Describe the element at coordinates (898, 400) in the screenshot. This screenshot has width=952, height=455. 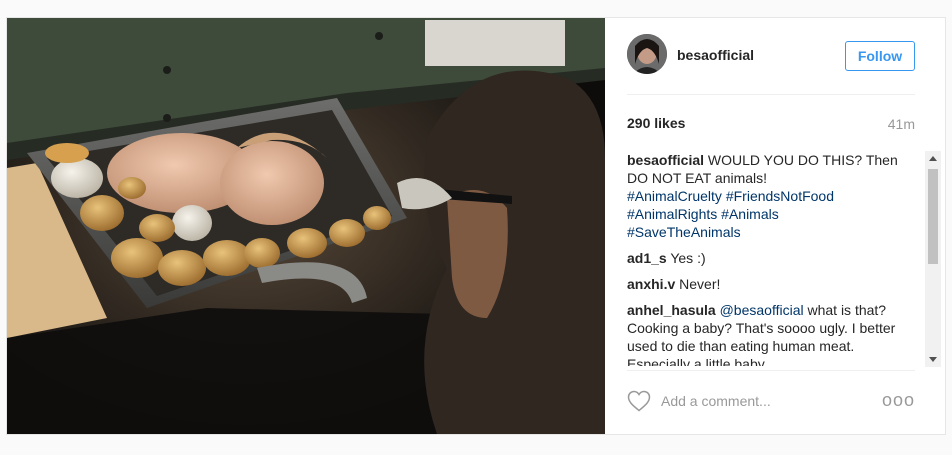
I see `more-options-icon: ooo` at that location.